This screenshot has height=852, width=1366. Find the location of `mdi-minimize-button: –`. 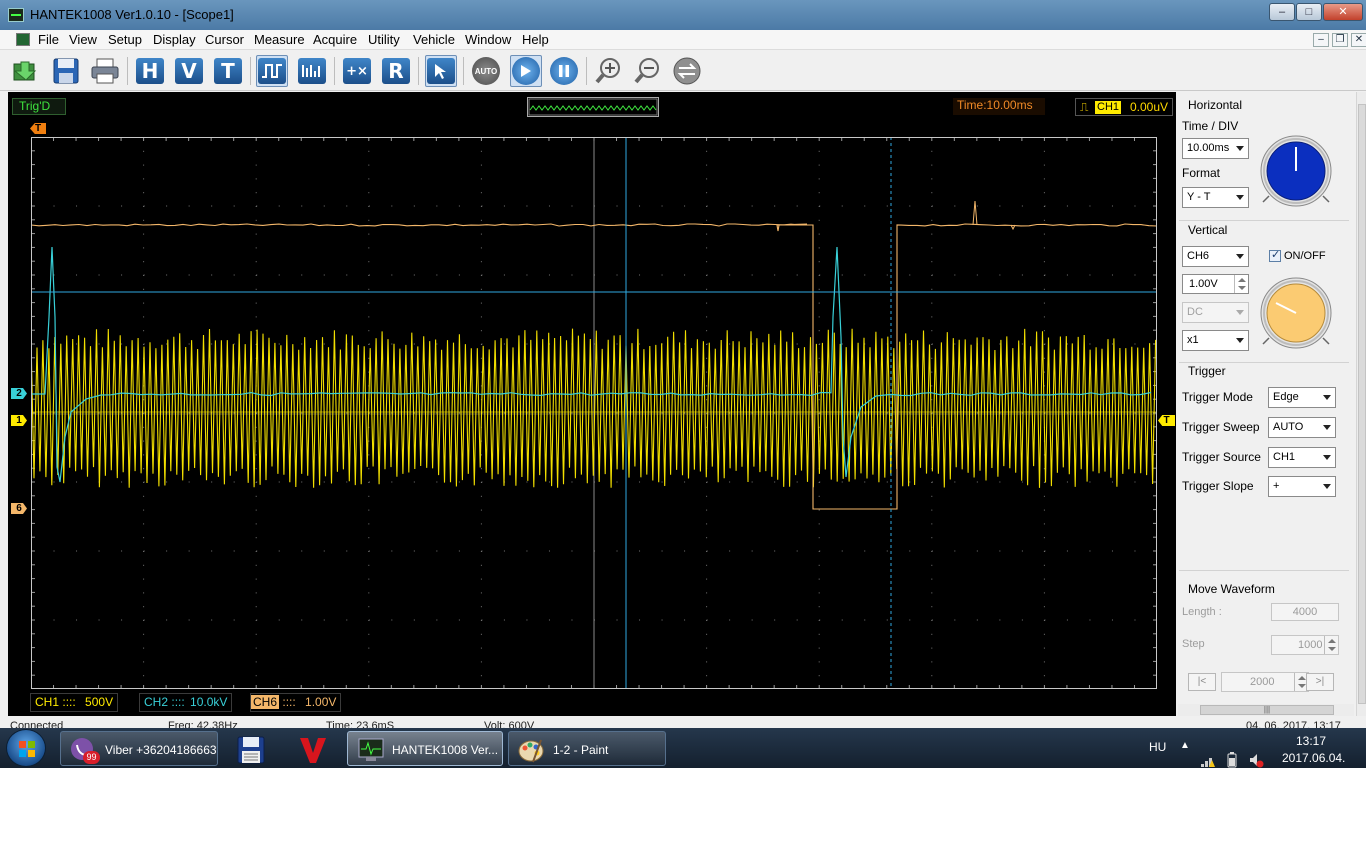

mdi-minimize-button: – is located at coordinates (1321, 40).